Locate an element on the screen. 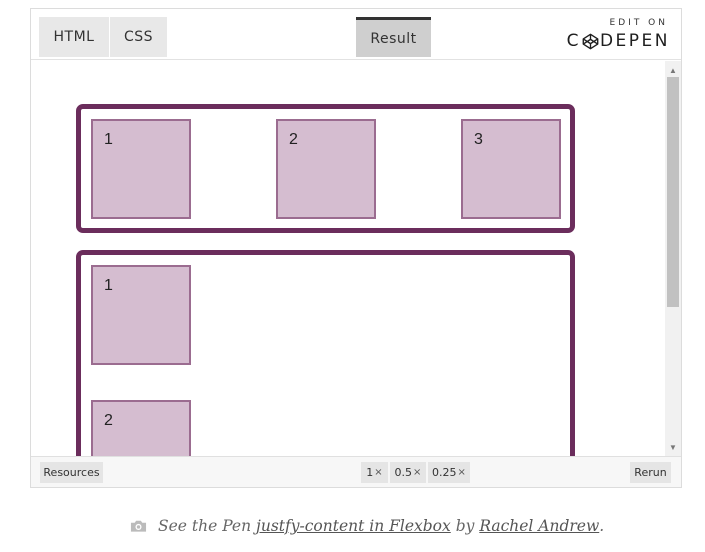 This screenshot has width=705, height=552. embed-toolbar: HTML CSS Result EDIT ON C DEPEN is located at coordinates (356, 34).